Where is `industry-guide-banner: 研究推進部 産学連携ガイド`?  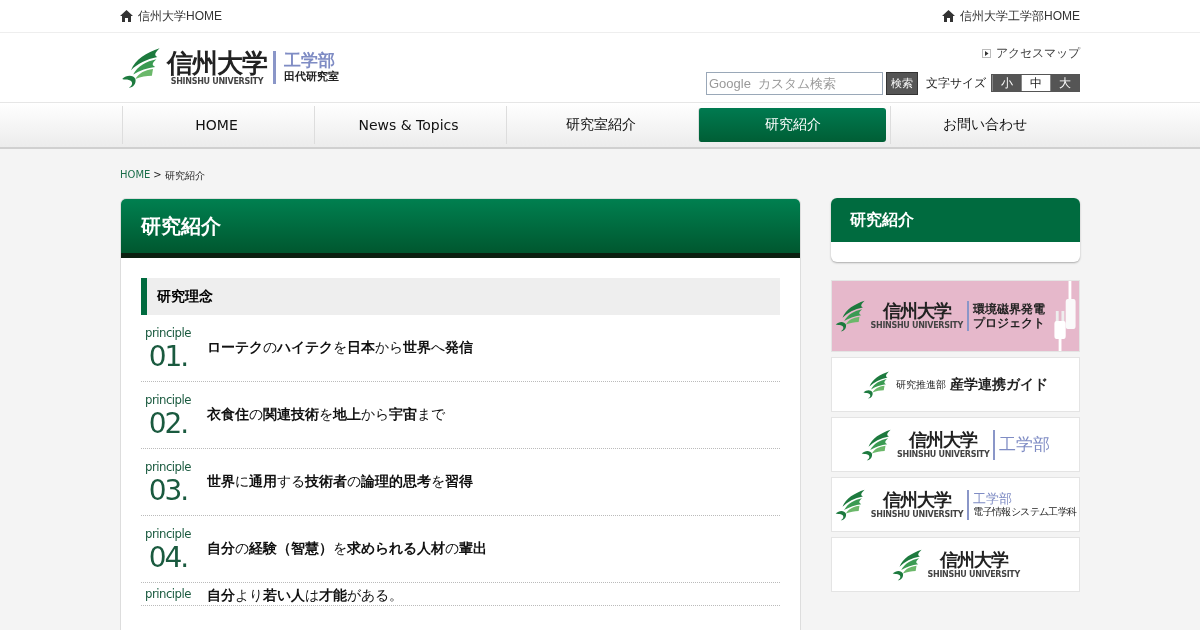
industry-guide-banner: 研究推進部 産学連携ガイド is located at coordinates (955, 384).